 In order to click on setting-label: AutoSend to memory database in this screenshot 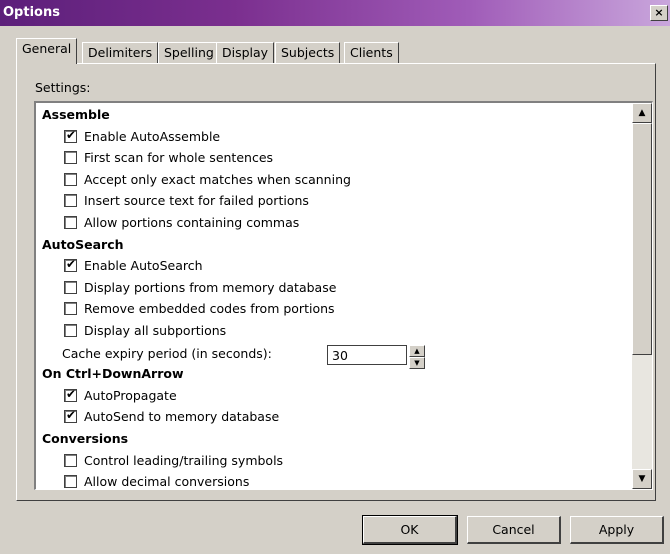, I will do `click(182, 417)`.